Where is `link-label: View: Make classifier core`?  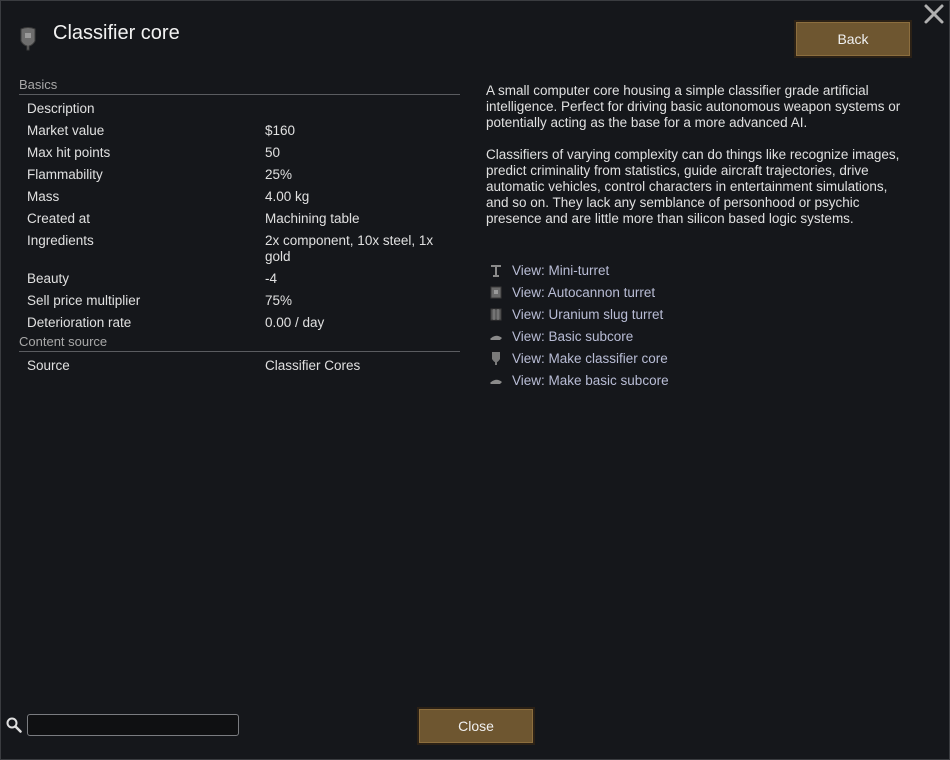
link-label: View: Make classifier core is located at coordinates (590, 358).